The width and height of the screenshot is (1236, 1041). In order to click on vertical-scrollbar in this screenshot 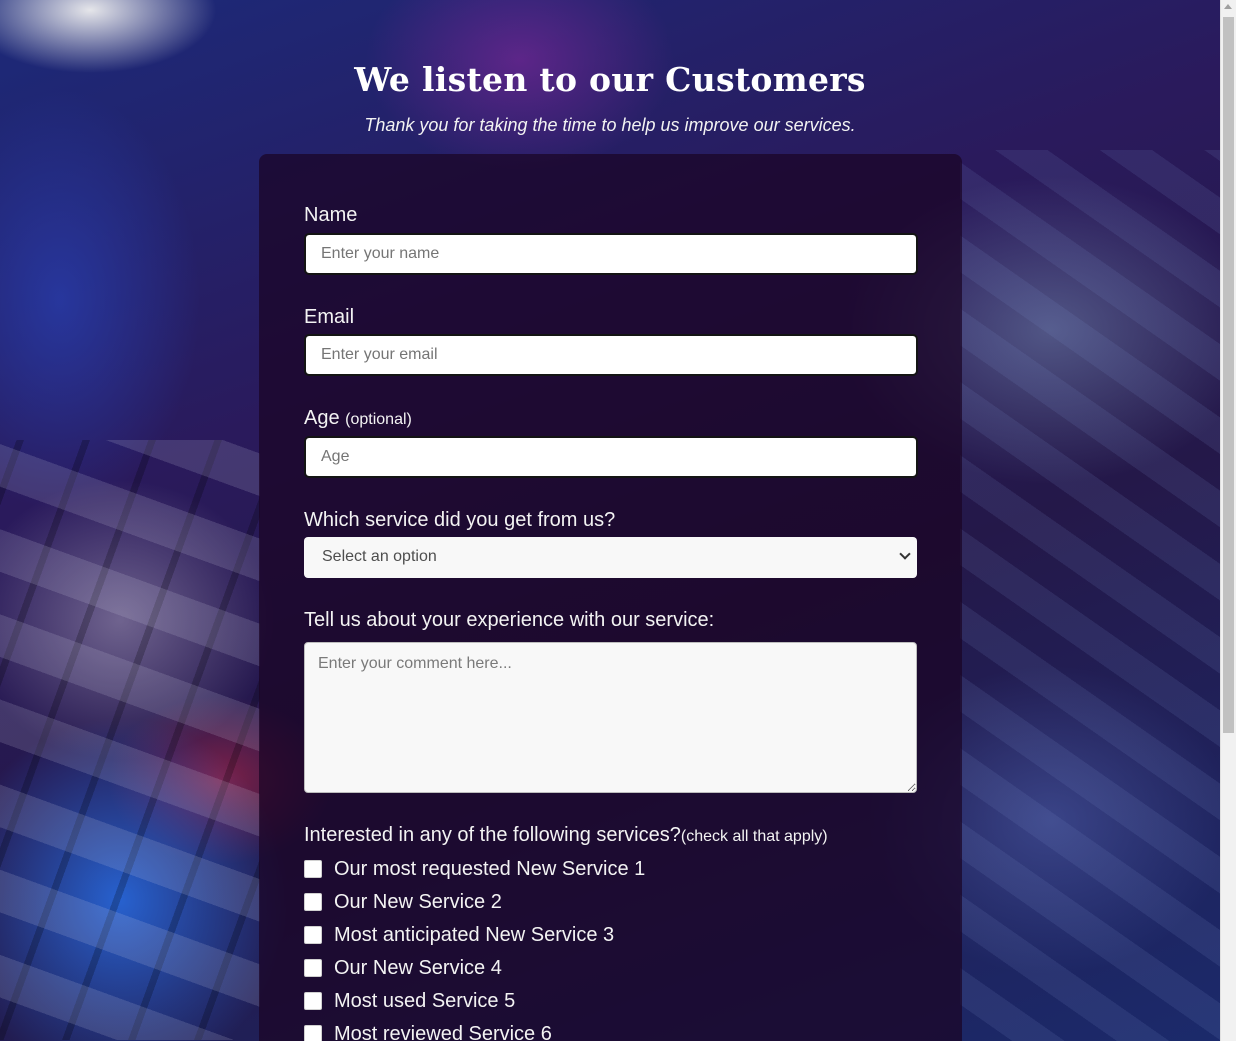, I will do `click(1228, 520)`.